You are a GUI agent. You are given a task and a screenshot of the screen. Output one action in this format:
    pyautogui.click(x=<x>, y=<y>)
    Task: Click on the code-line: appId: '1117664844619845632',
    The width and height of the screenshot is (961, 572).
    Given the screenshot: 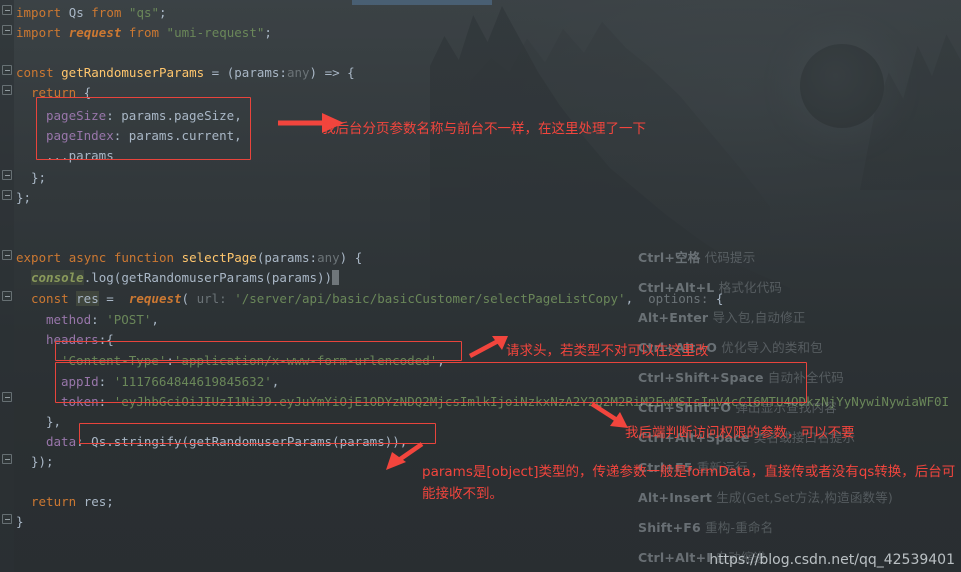 What is the action you would take?
    pyautogui.click(x=170, y=382)
    